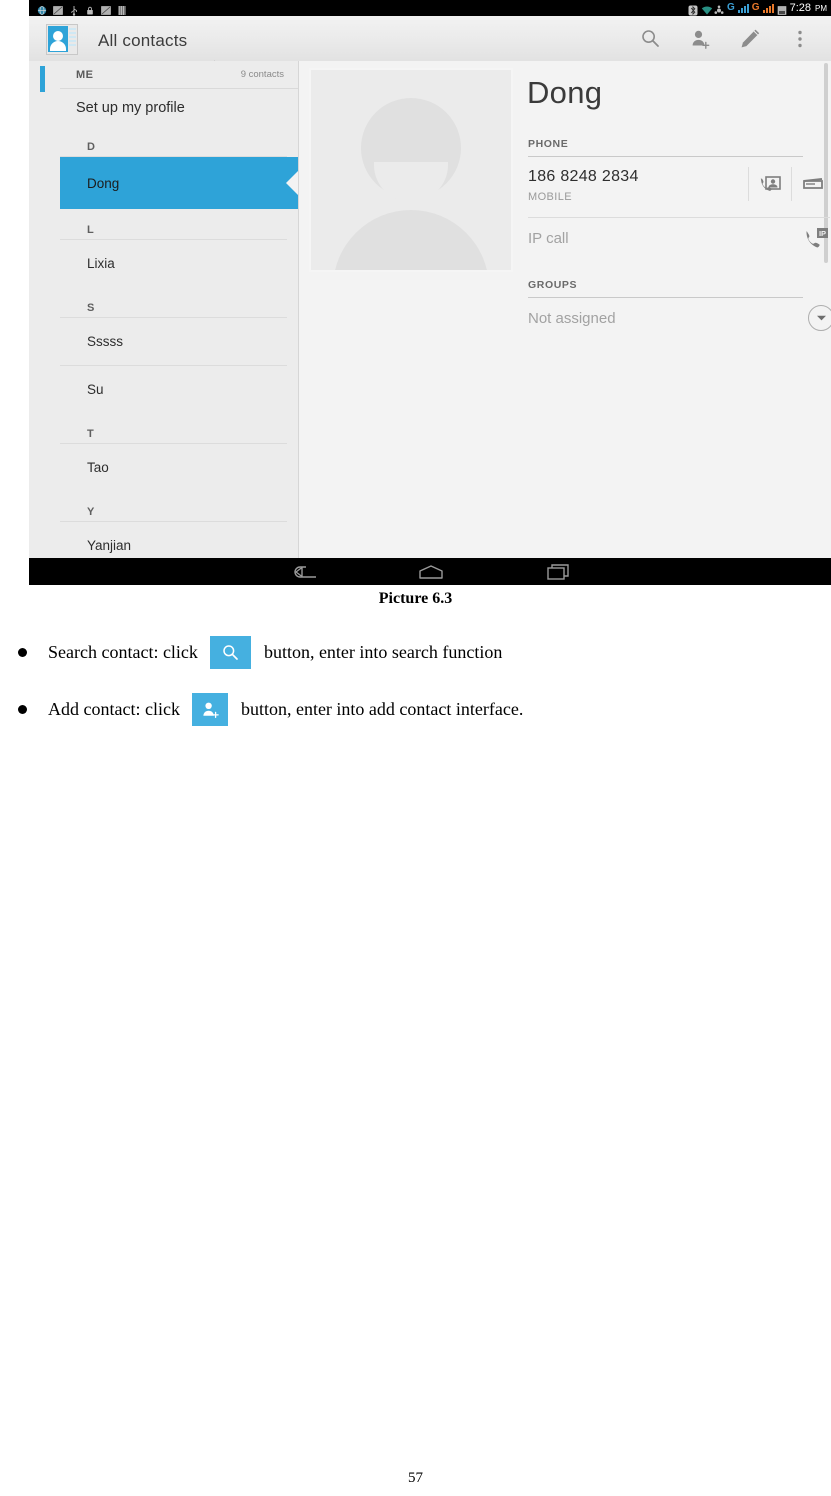 This screenshot has width=831, height=1496. What do you see at coordinates (210, 709) in the screenshot?
I see `add-contact-icon-button` at bounding box center [210, 709].